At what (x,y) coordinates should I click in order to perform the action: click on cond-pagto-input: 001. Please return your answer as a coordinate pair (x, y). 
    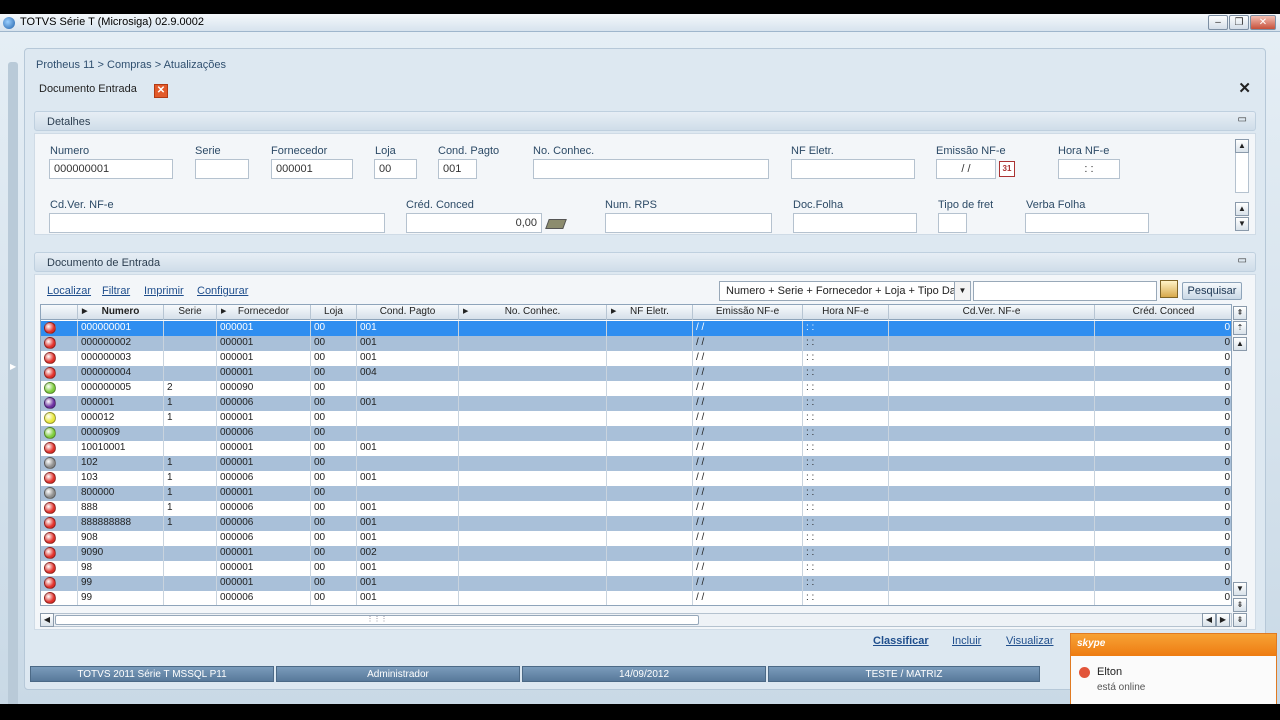
    Looking at the image, I should click on (457, 169).